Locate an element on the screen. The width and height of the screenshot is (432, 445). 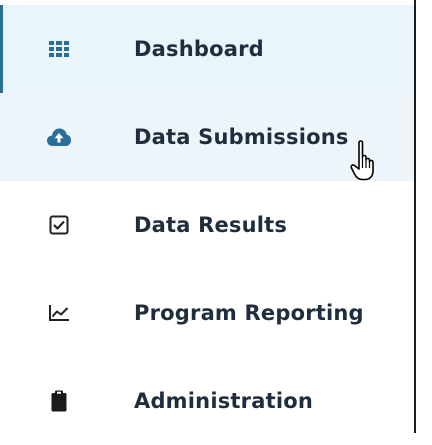
checkbox-icon is located at coordinates (59, 225).